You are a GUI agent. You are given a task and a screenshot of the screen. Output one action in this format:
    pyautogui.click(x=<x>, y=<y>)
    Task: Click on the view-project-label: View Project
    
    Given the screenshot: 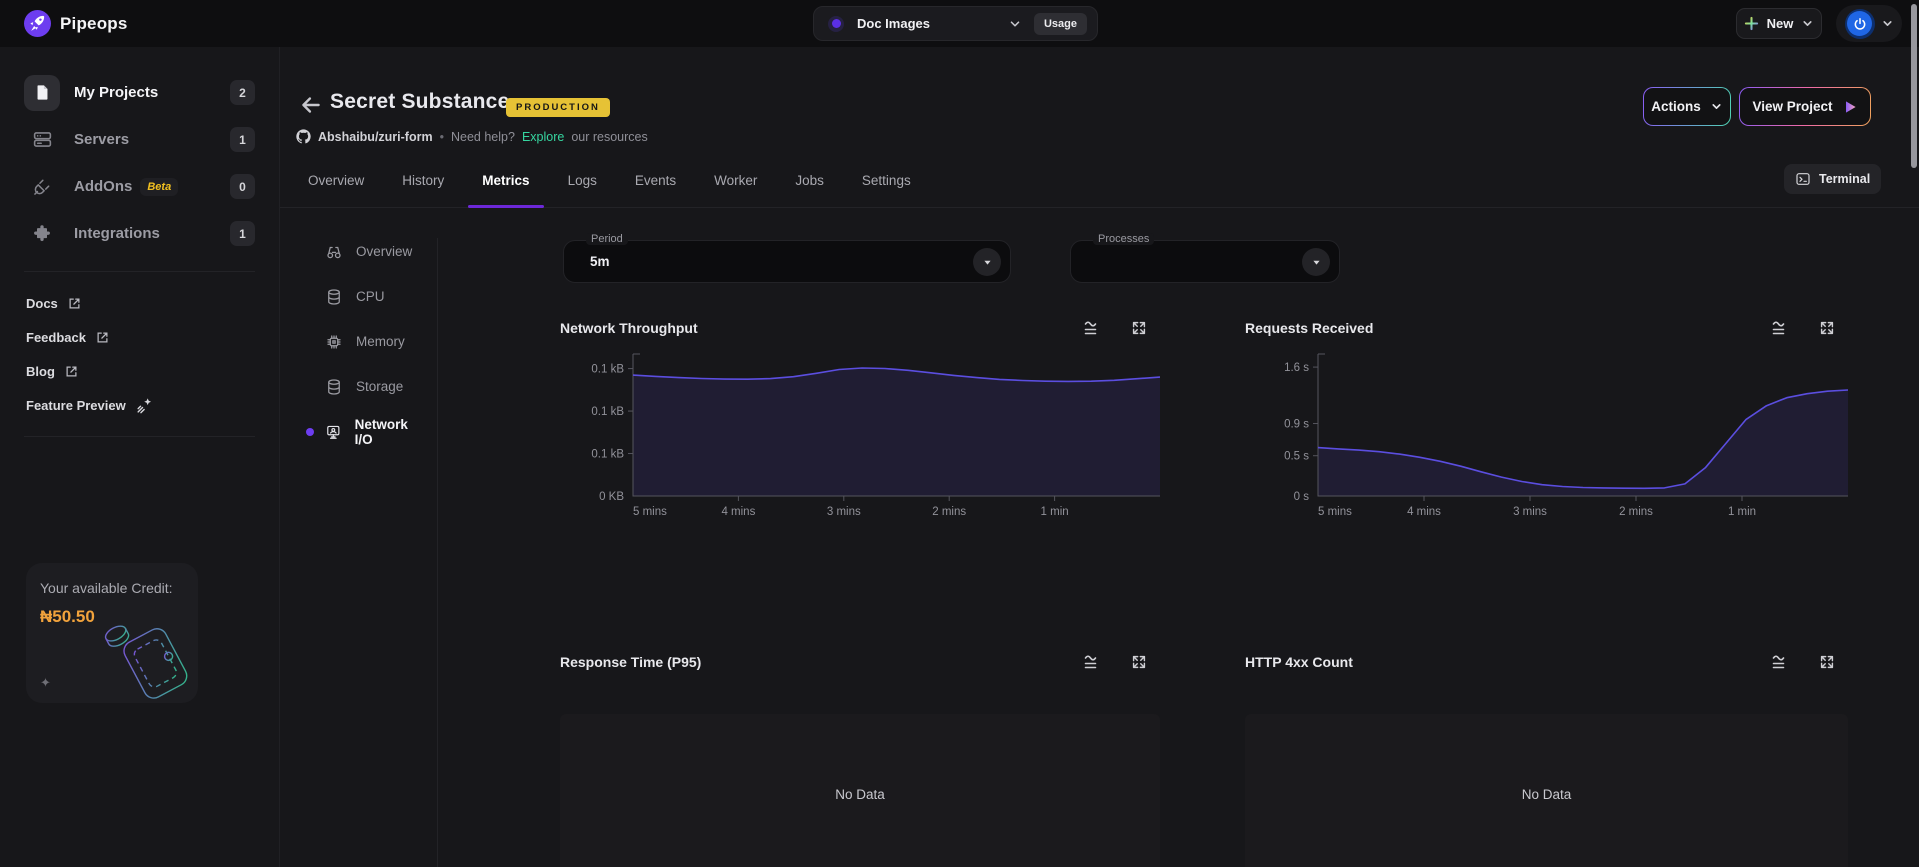 What is the action you would take?
    pyautogui.click(x=1792, y=106)
    